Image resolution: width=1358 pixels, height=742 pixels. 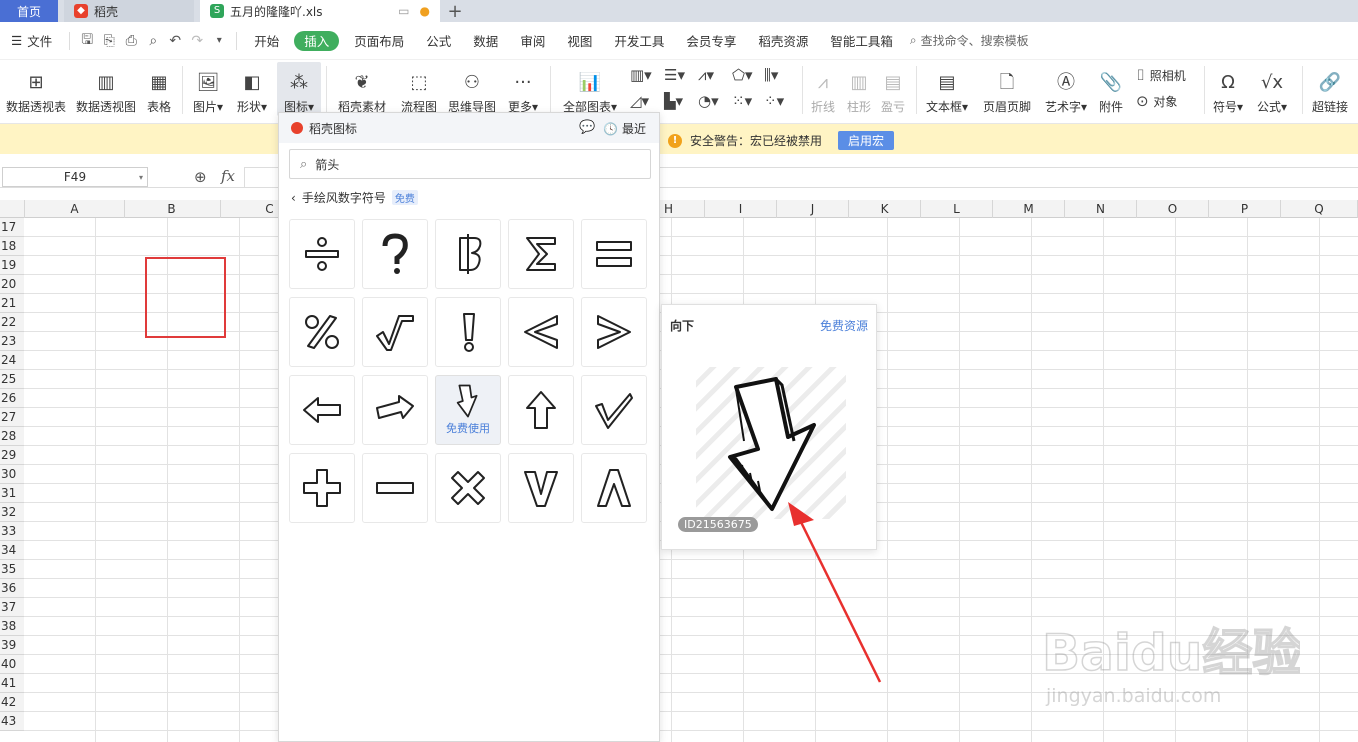 I want to click on sparkline-column-button: ▥ 柱形, so click(x=859, y=89).